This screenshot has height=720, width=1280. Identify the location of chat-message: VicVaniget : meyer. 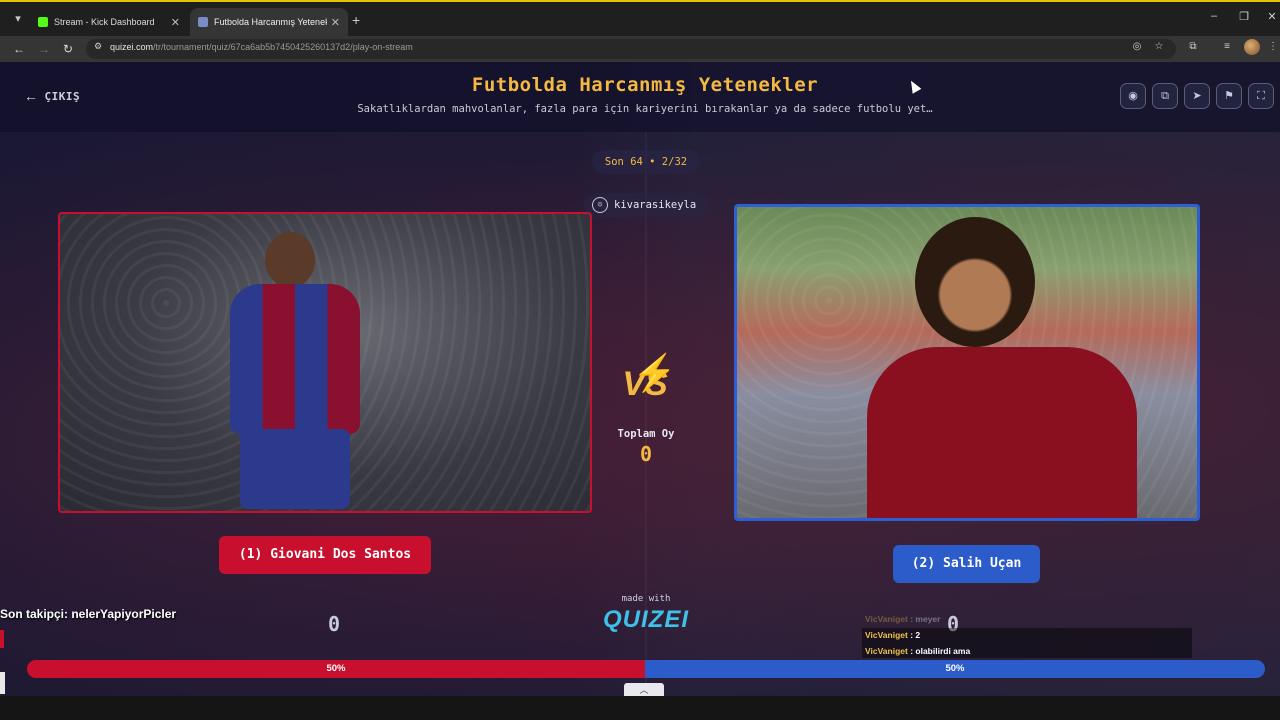
(903, 619).